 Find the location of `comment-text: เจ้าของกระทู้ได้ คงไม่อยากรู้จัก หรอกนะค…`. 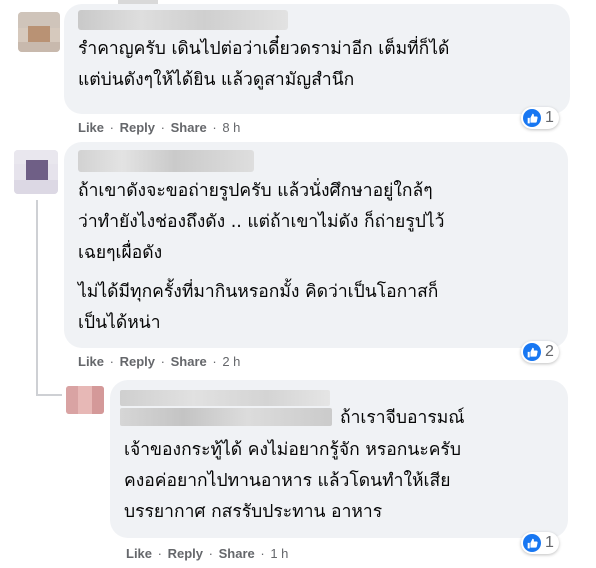

comment-text: เจ้าของกระทู้ได้ คงไม่อยากรู้จัก หรอกนะค… is located at coordinates (292, 481).